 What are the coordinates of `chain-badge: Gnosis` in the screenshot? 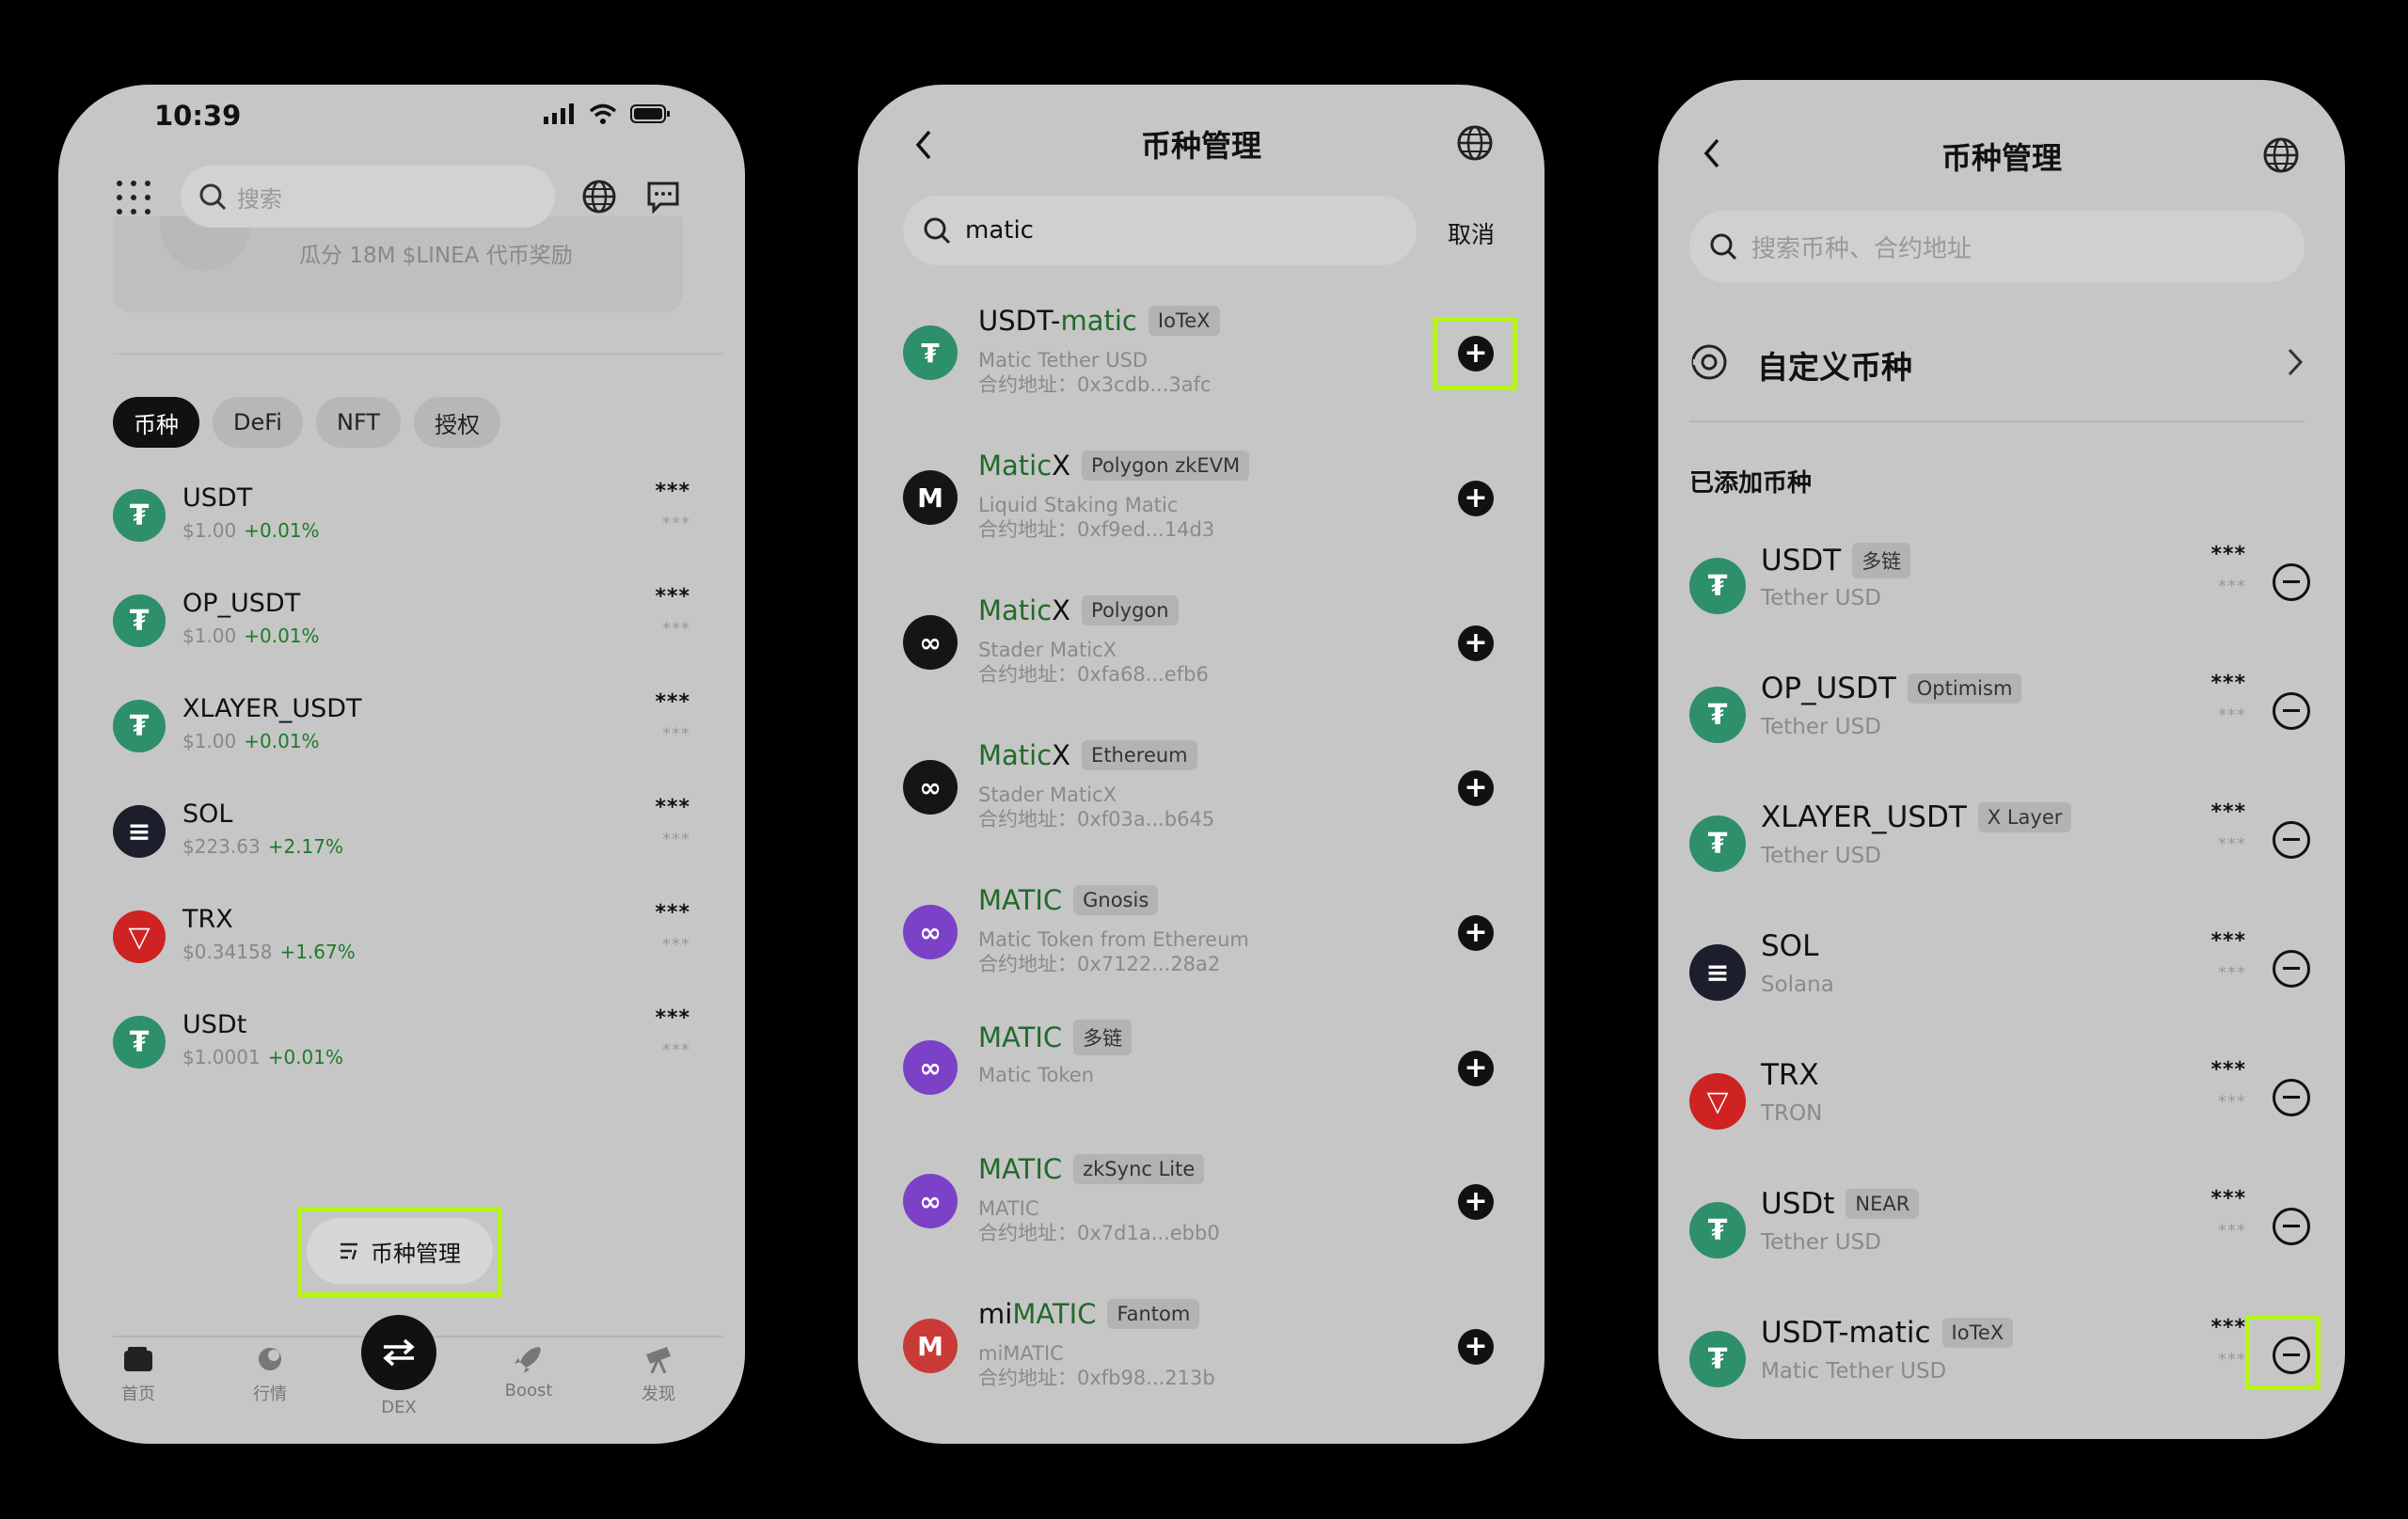 It's located at (1116, 900).